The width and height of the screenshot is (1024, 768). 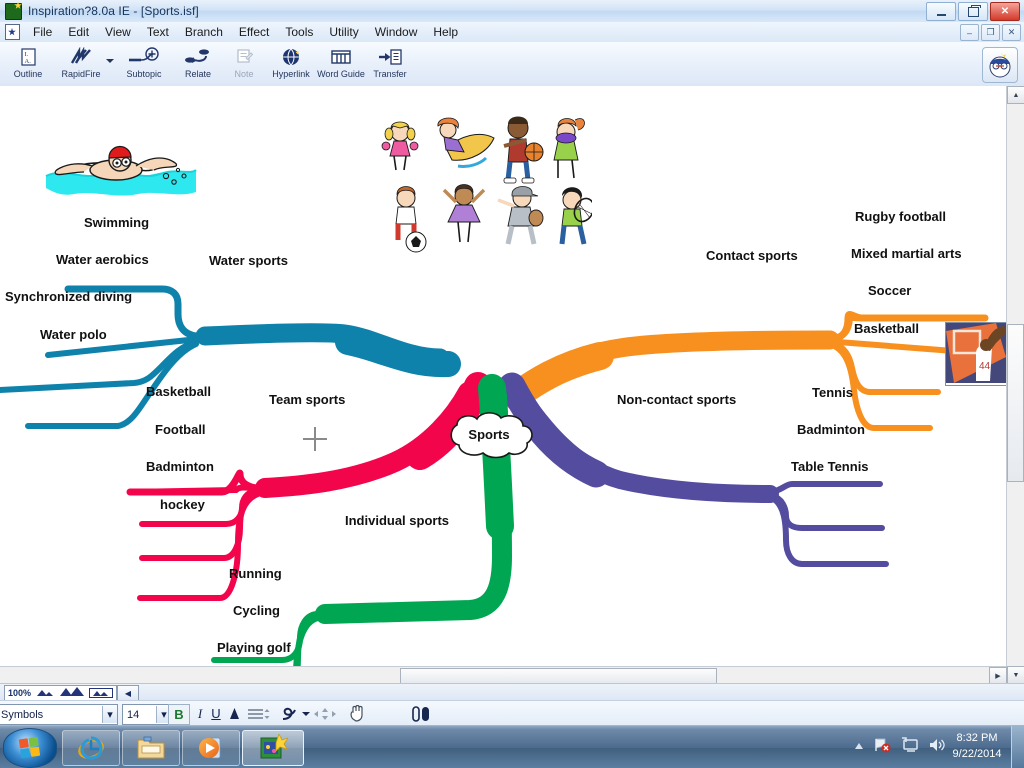 I want to click on node-label-rugby-football: Rugby football, so click(x=900, y=216).